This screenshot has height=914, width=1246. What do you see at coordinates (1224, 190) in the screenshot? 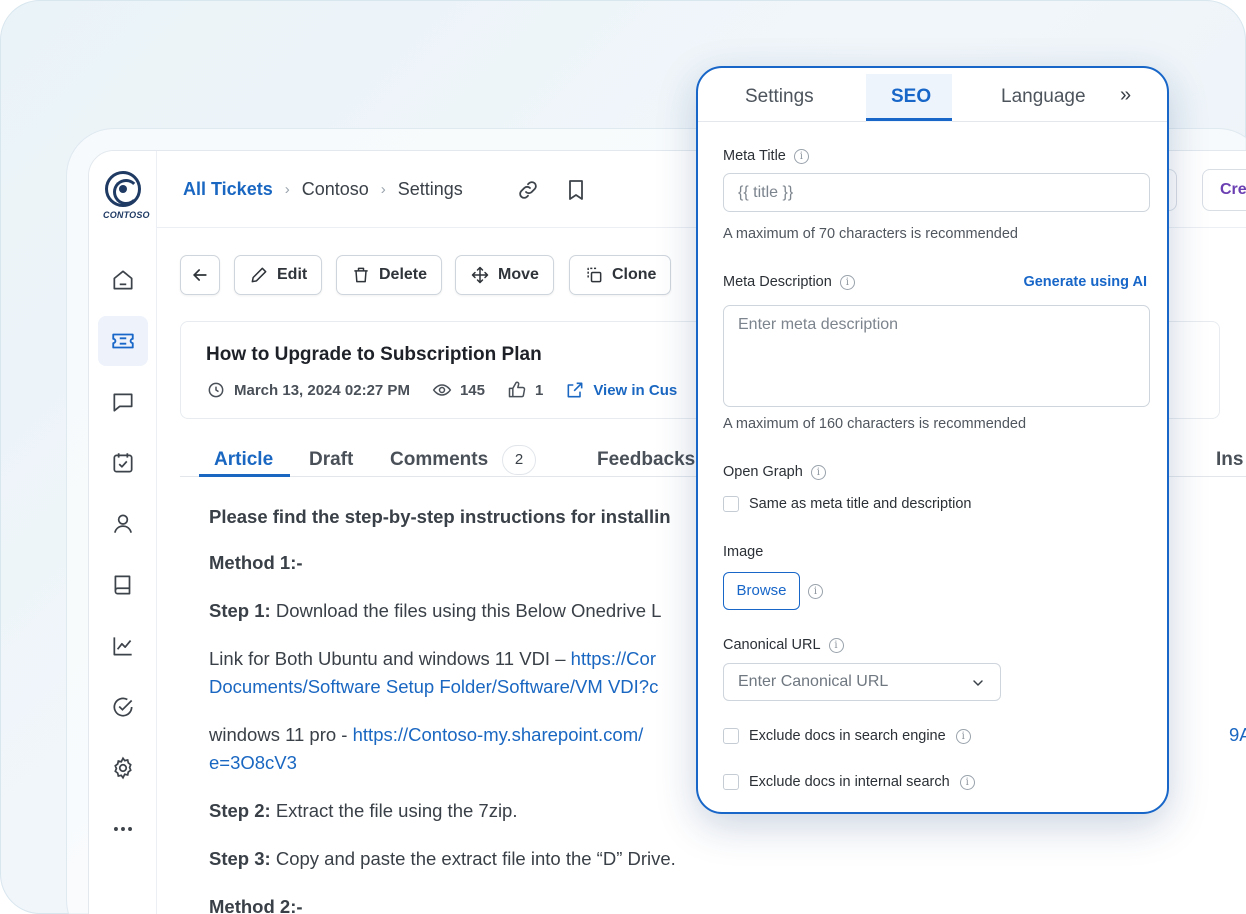
I see `create-button: Cre` at bounding box center [1224, 190].